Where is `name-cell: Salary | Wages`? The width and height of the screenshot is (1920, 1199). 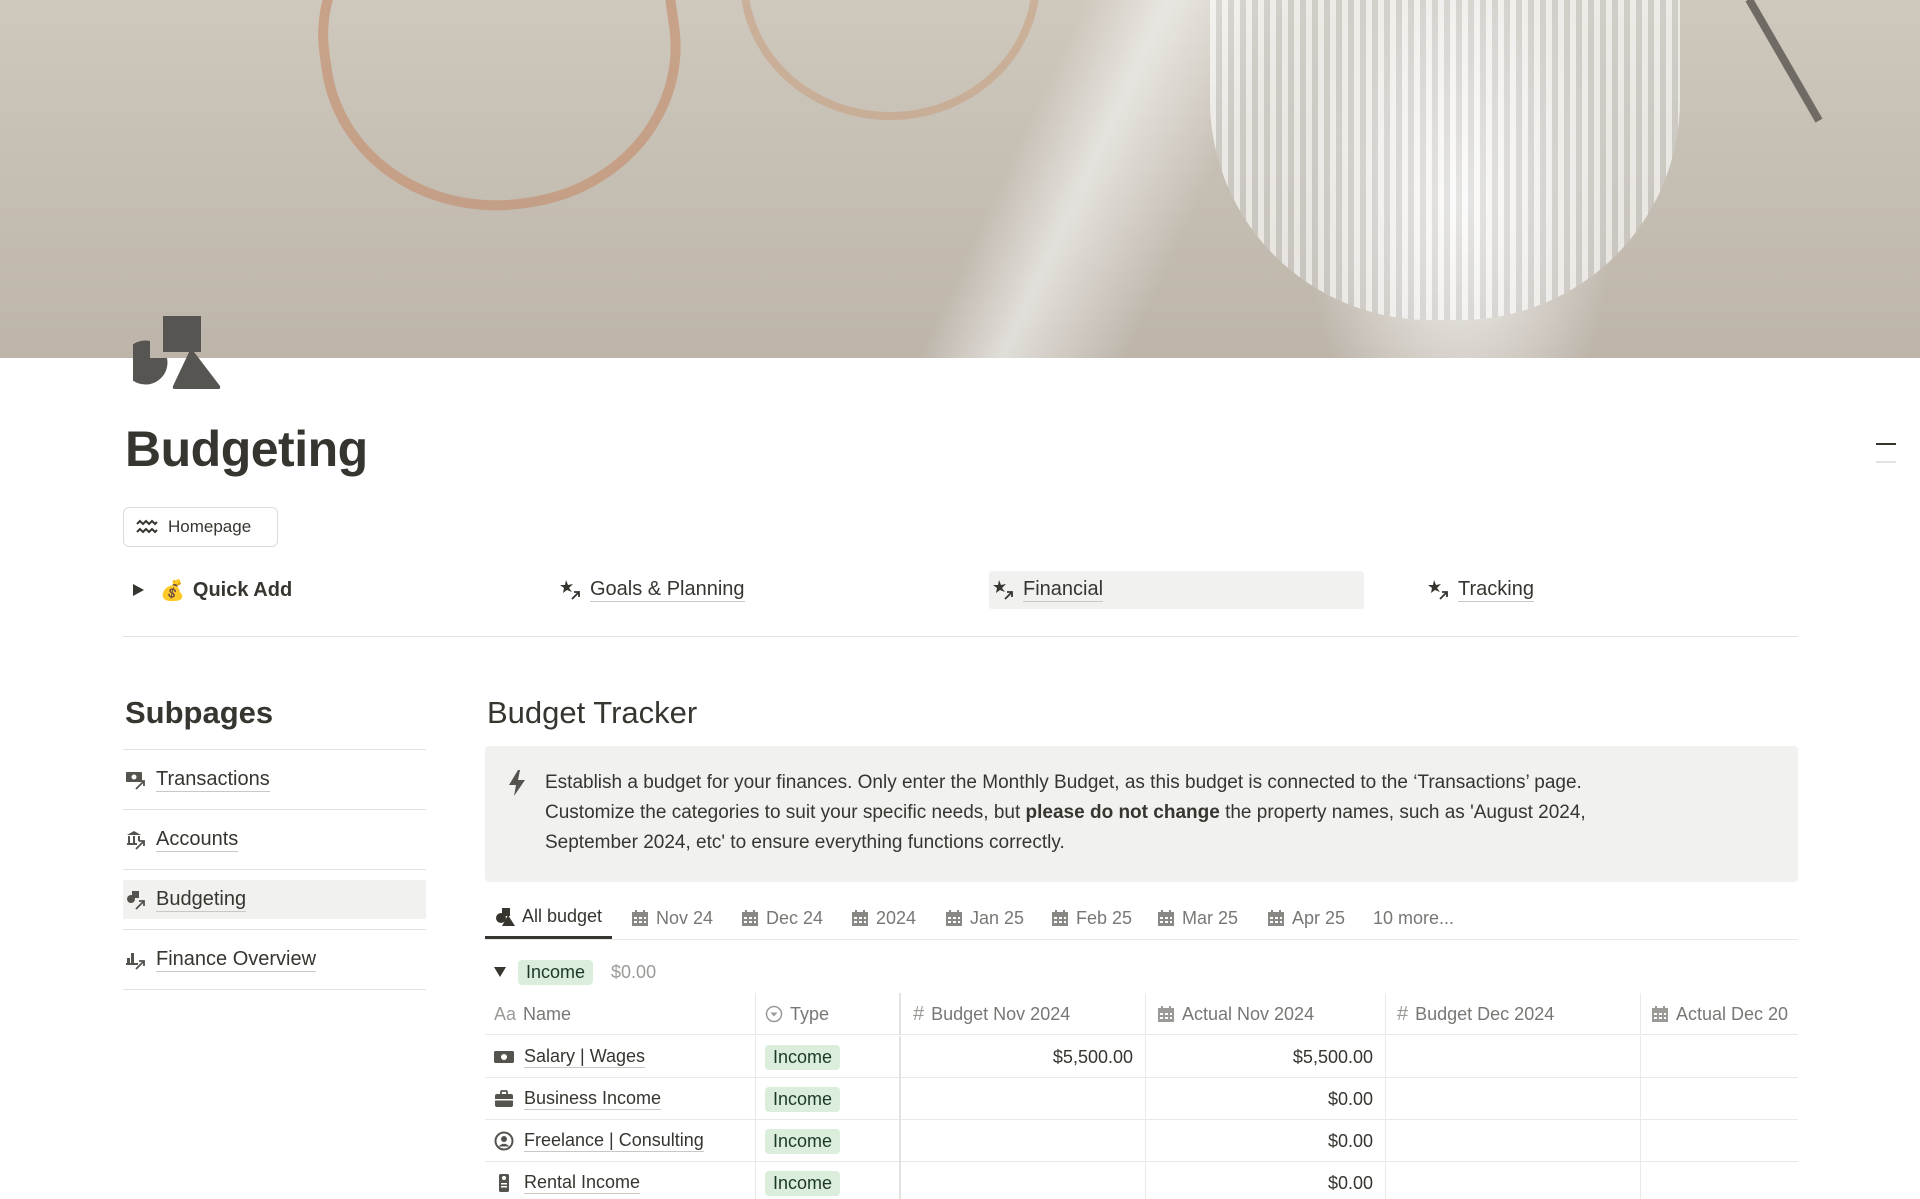 name-cell: Salary | Wages is located at coordinates (619, 1057).